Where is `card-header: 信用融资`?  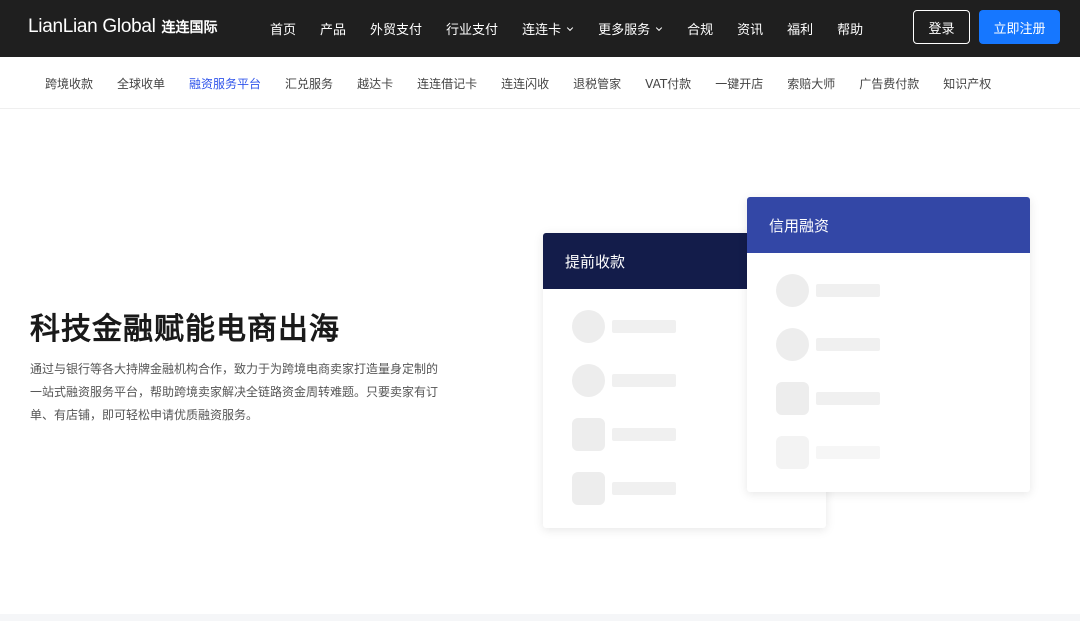
card-header: 信用融资 is located at coordinates (888, 225).